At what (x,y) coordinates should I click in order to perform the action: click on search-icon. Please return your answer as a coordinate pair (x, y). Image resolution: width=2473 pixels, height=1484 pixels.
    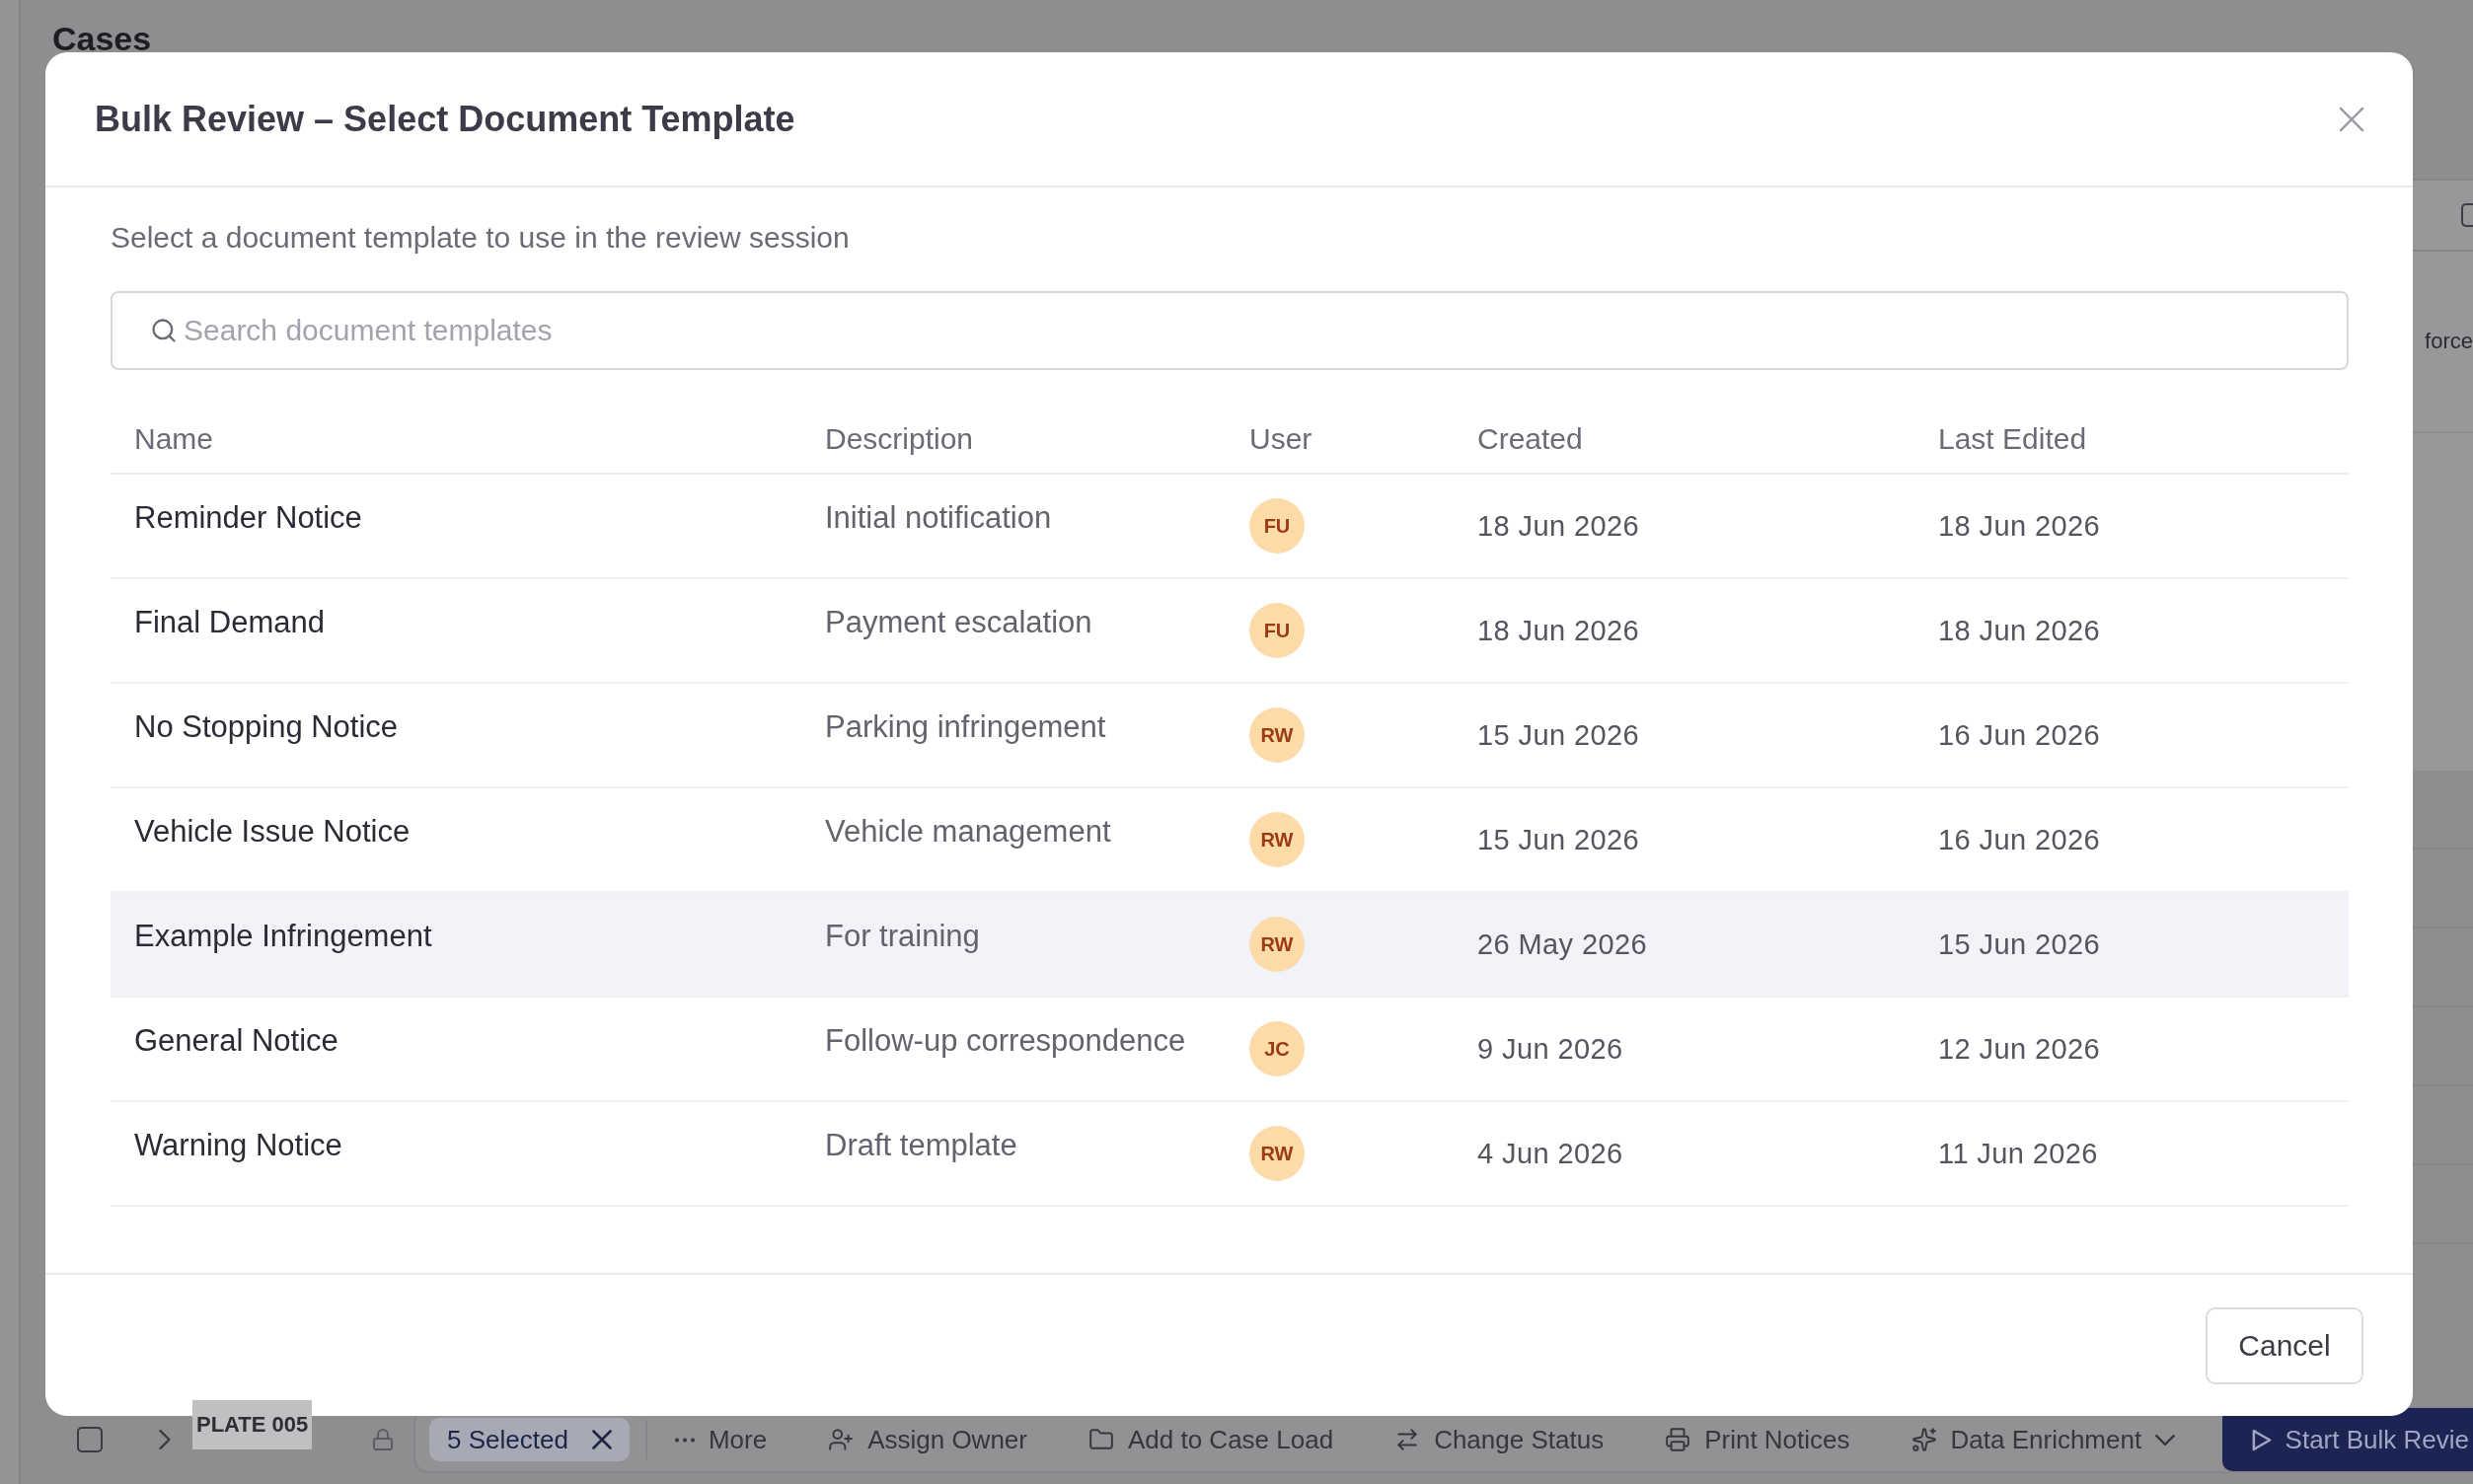
    Looking at the image, I should click on (164, 330).